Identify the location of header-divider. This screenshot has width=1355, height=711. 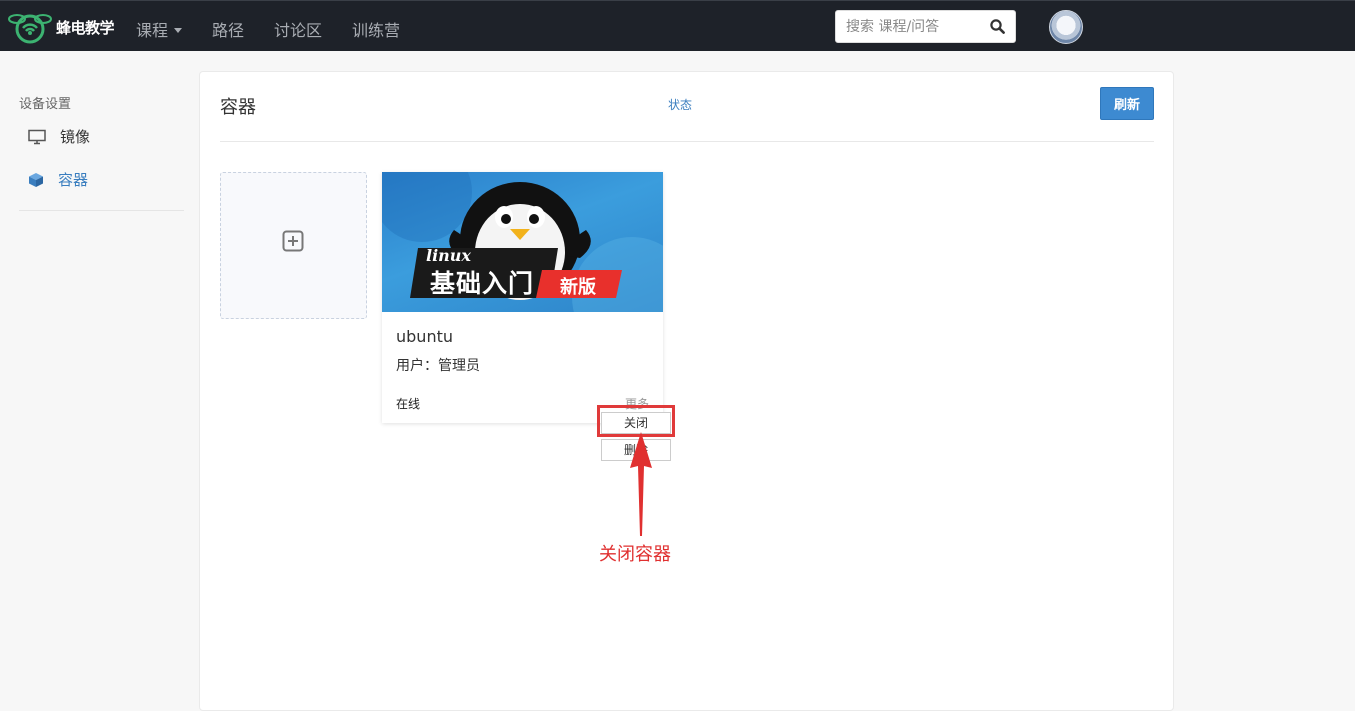
(687, 141).